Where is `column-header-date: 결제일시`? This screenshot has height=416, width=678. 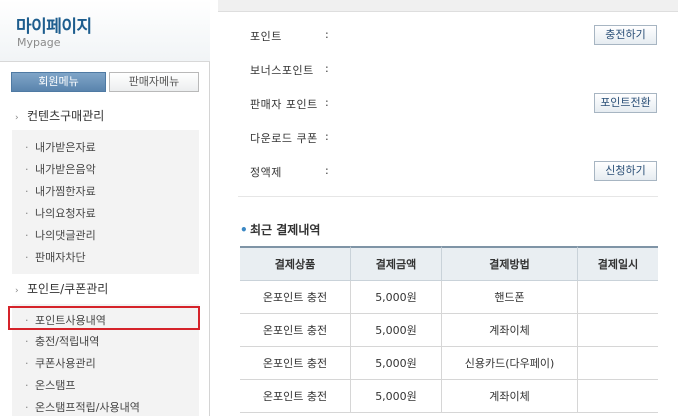
column-header-date: 결제일시 is located at coordinates (618, 263).